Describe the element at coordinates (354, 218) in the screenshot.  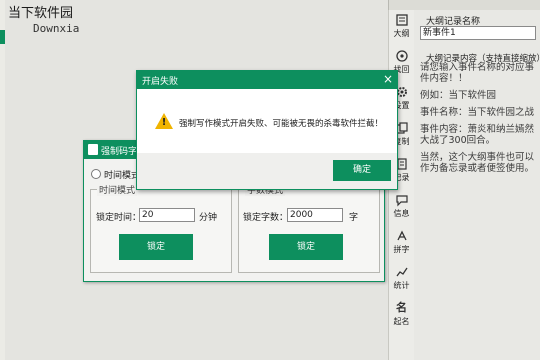
I see `count-unit-label: 字` at that location.